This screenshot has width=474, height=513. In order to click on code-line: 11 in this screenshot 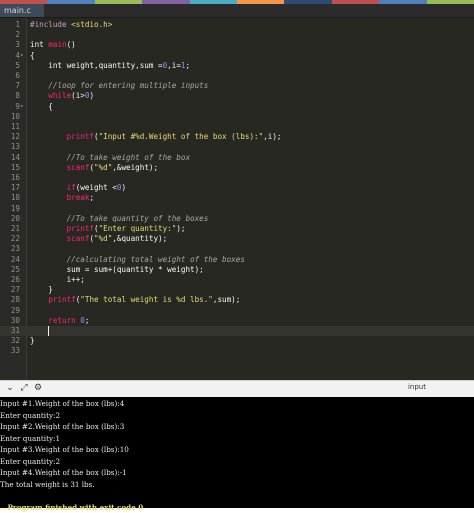, I will do `click(237, 127)`.